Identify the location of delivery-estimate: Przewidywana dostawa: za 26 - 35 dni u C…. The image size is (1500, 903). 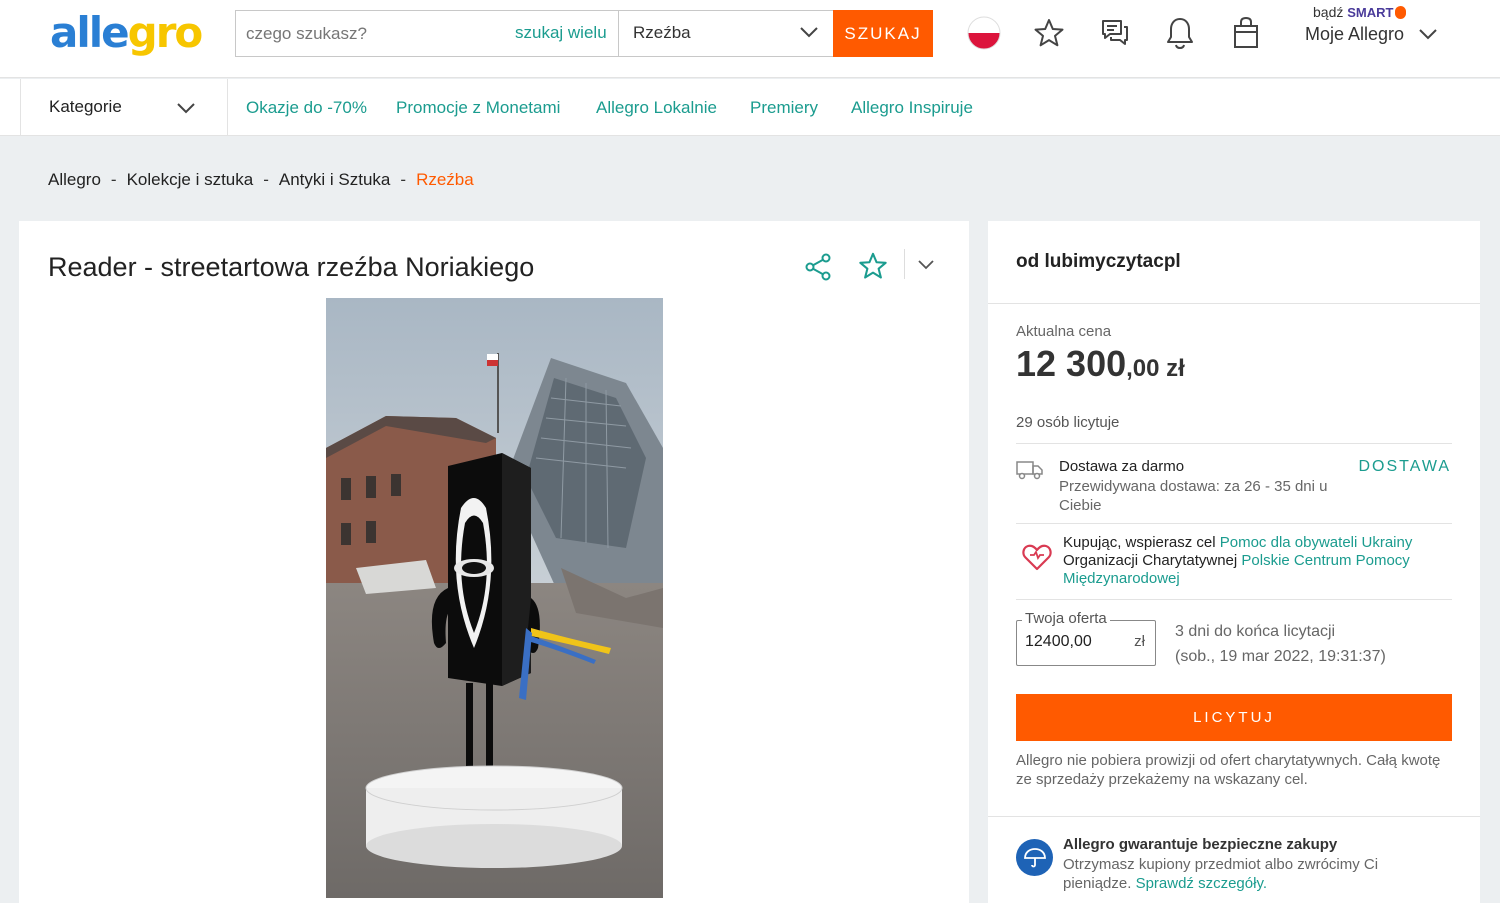
(1193, 496).